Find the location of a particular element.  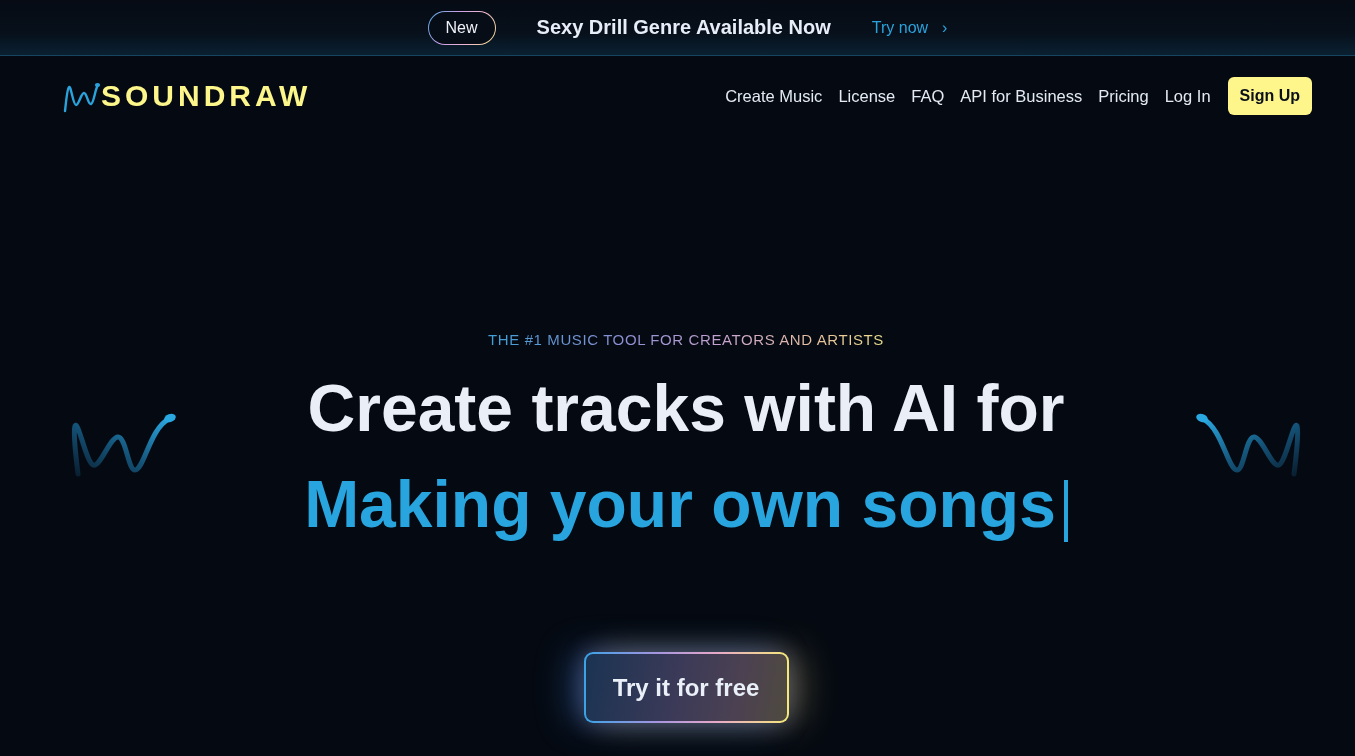

nav-link: Pricing is located at coordinates (1123, 96).